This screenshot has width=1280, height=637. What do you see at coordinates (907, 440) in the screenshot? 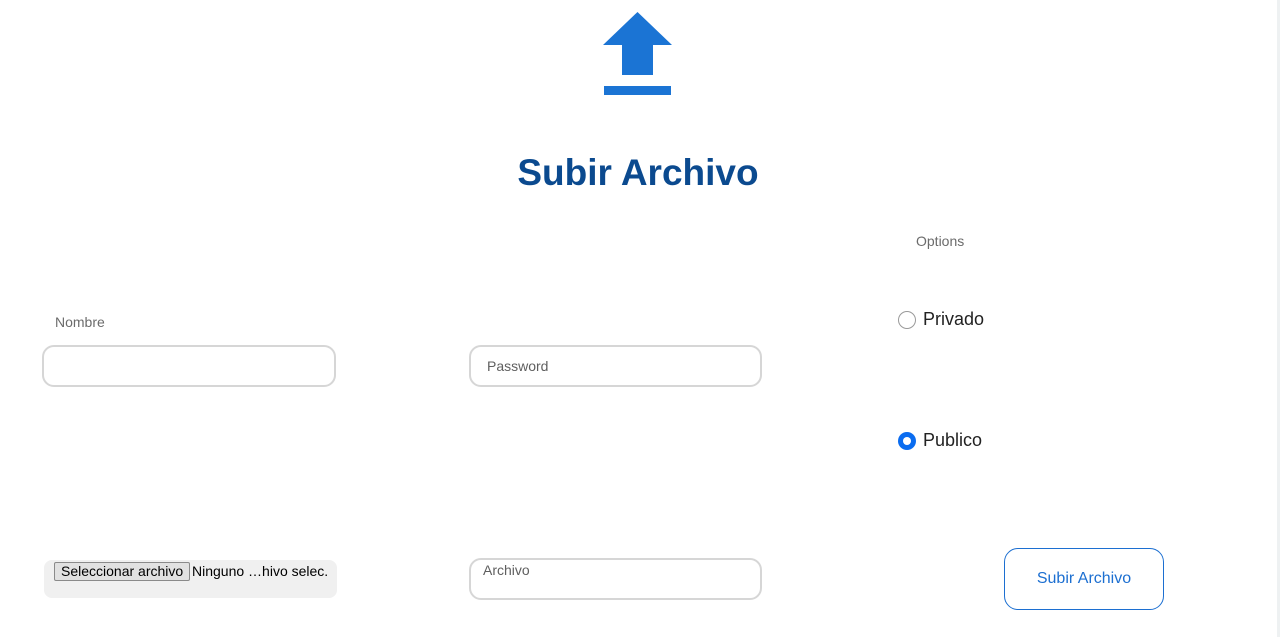
I see `radio-publico` at bounding box center [907, 440].